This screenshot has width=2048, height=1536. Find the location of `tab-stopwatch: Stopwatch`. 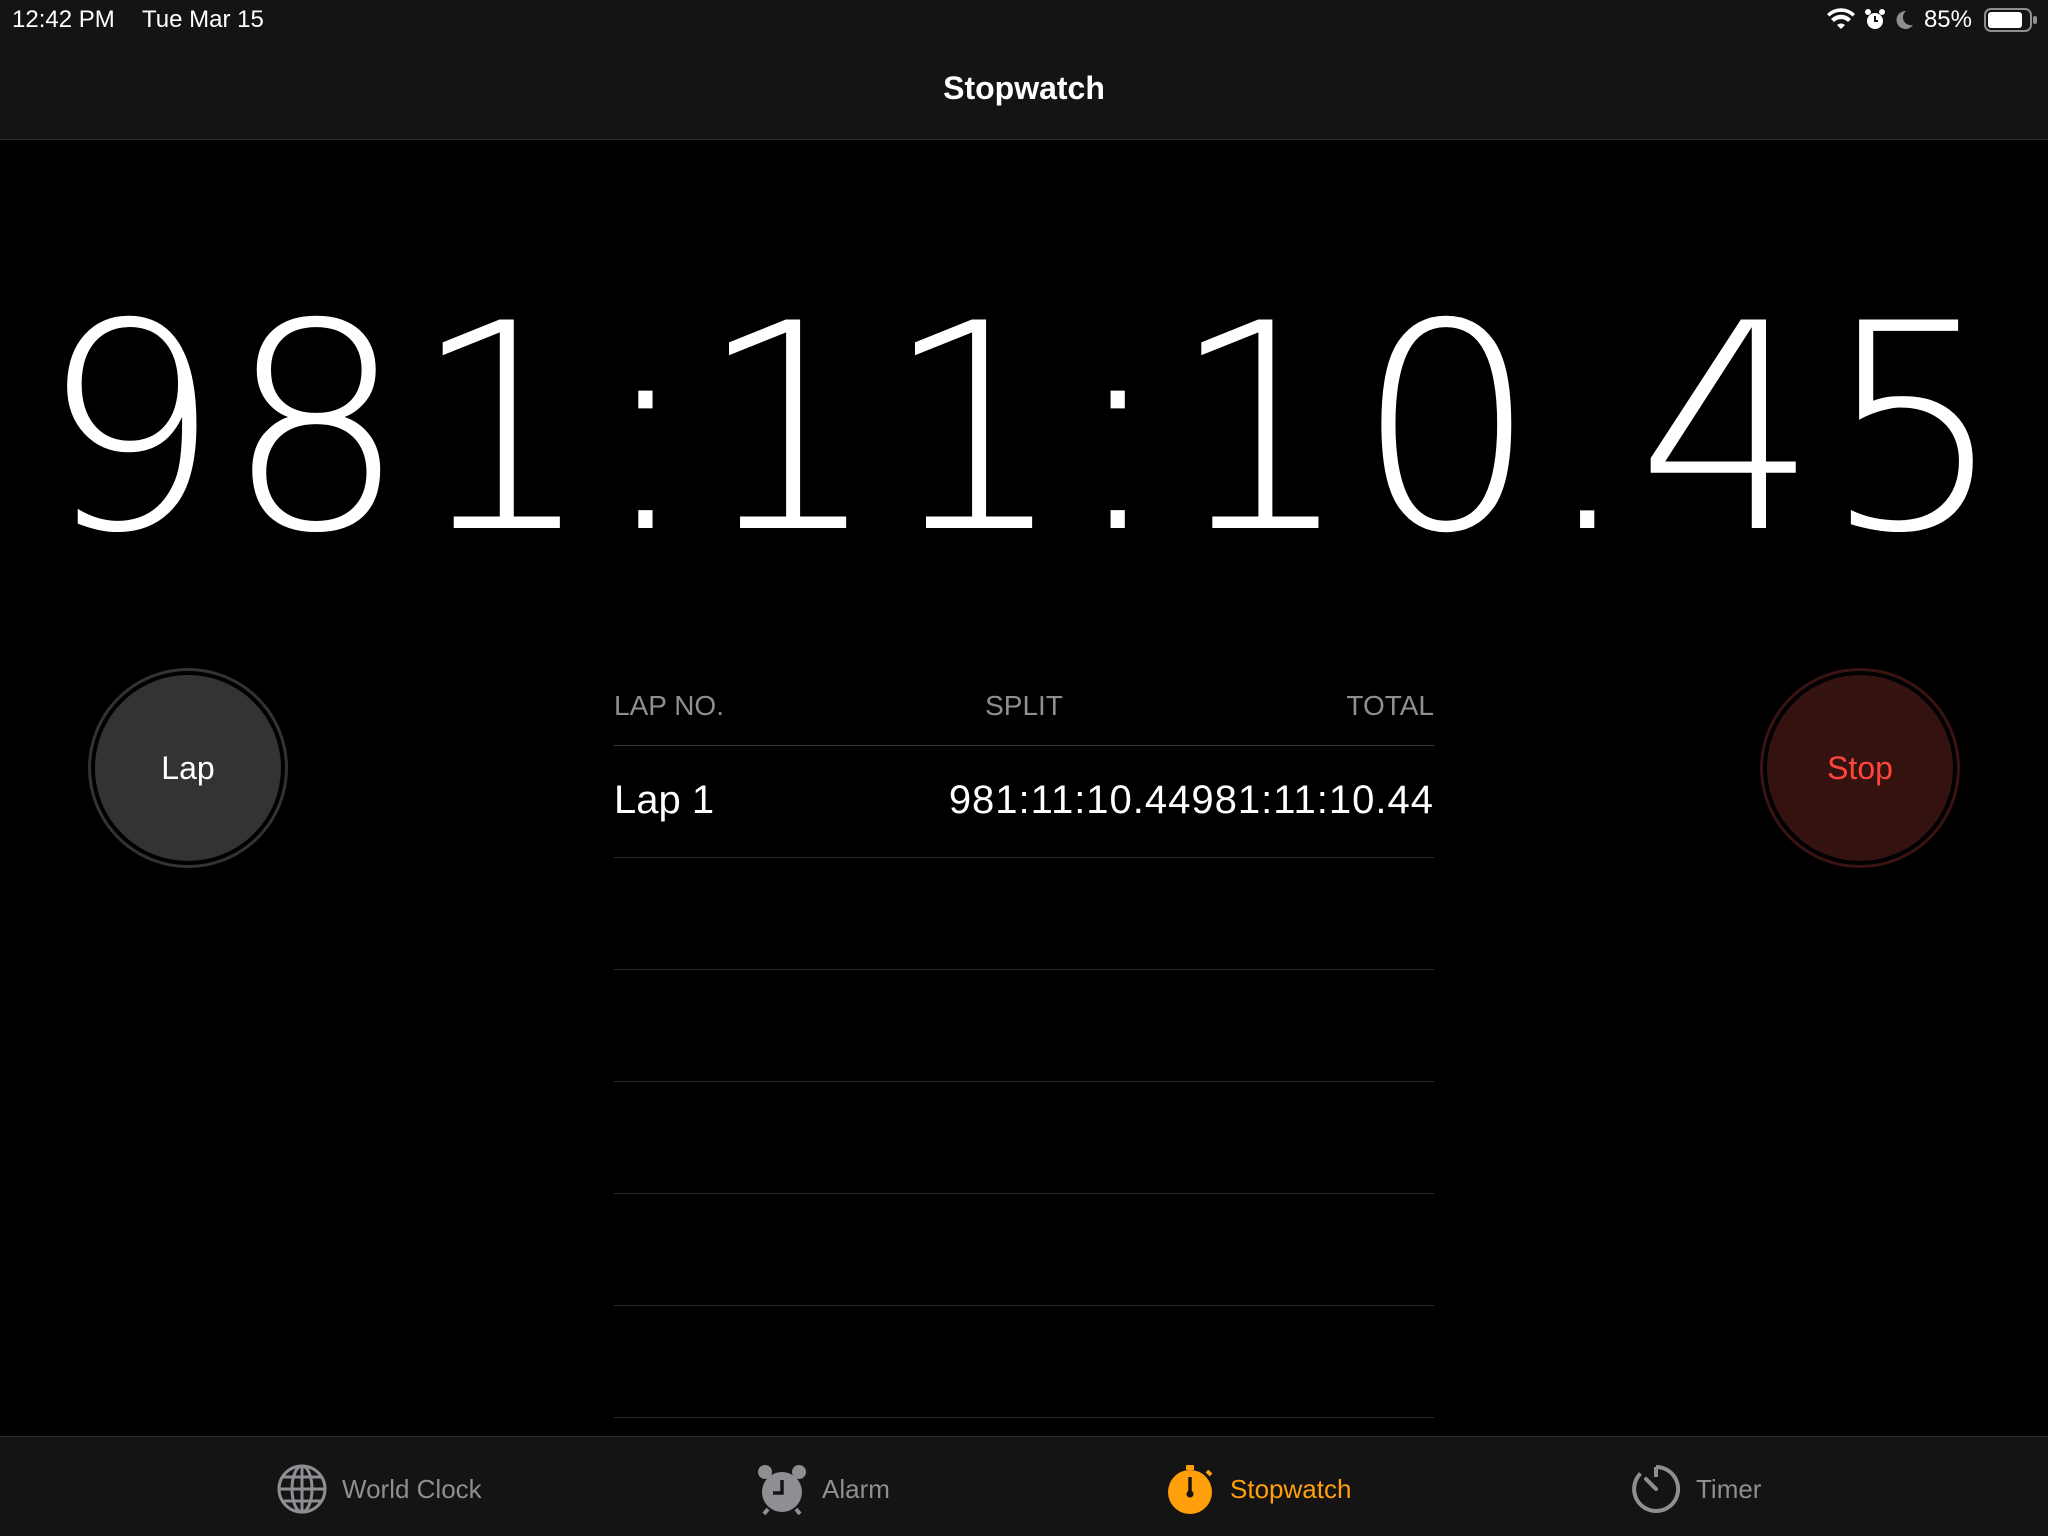

tab-stopwatch: Stopwatch is located at coordinates (1257, 1489).